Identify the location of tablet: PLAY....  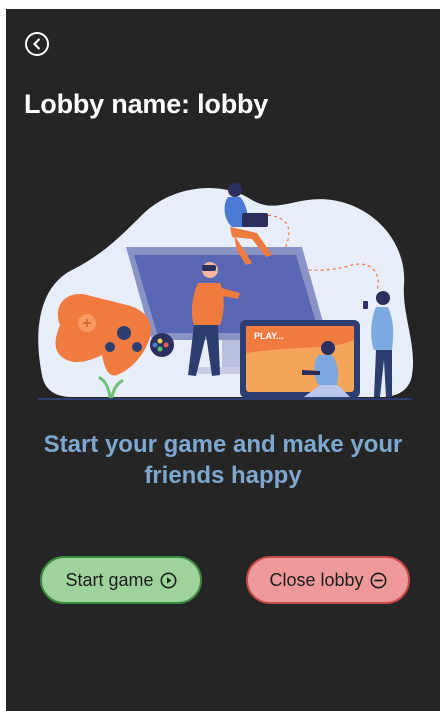
(300, 359).